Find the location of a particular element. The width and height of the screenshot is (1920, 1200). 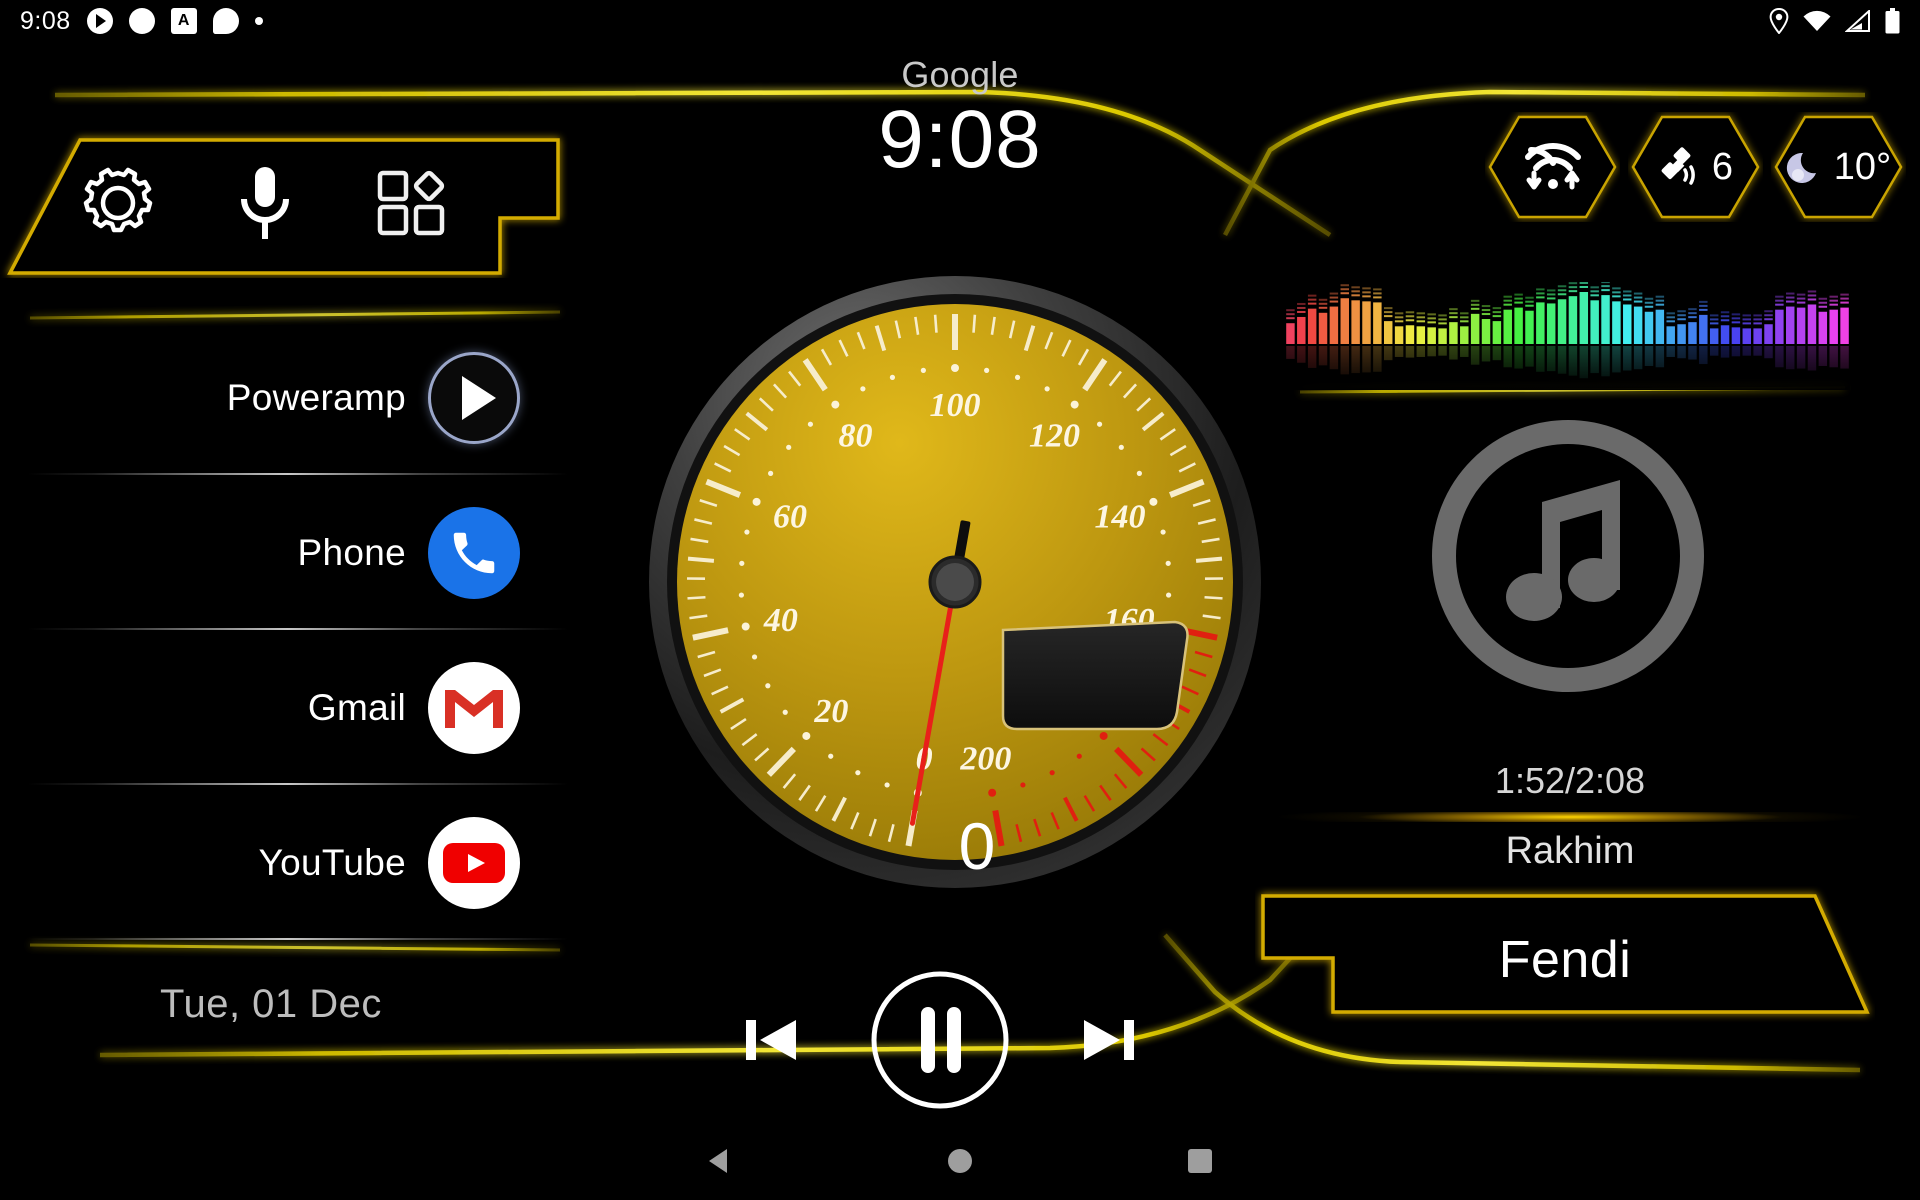

music-note-icon is located at coordinates (1568, 556).